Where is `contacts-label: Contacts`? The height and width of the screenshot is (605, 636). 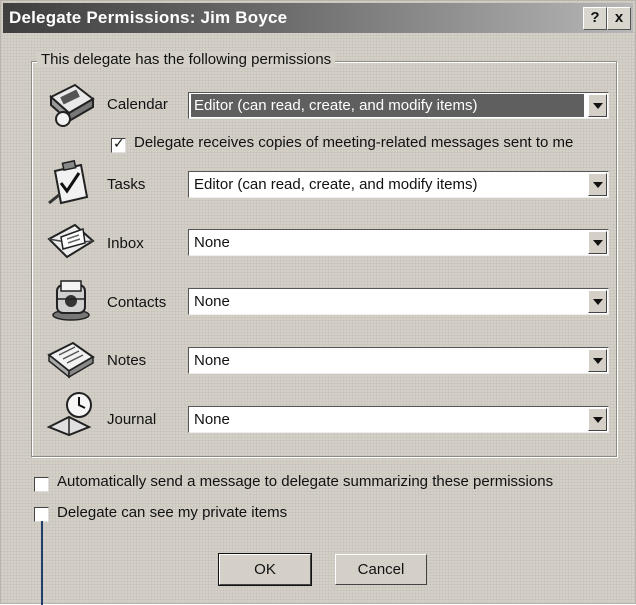 contacts-label: Contacts is located at coordinates (137, 302).